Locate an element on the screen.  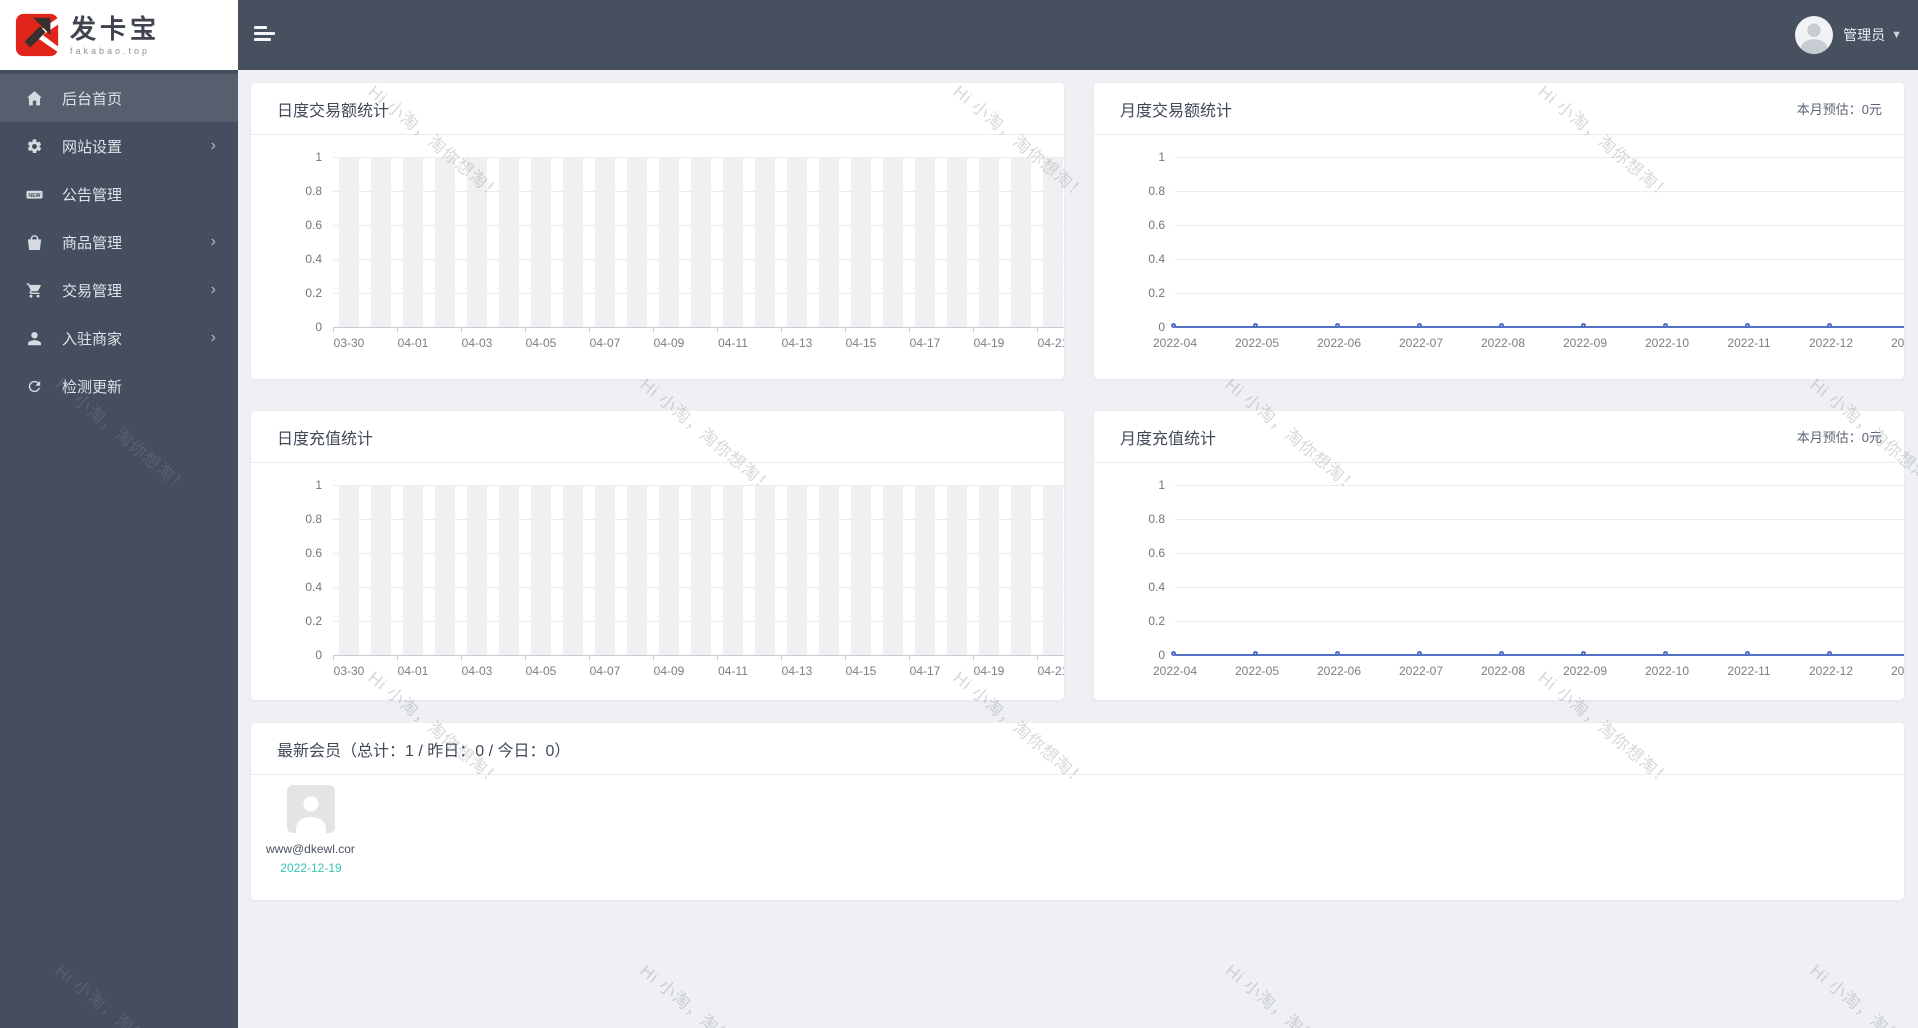
x-axis-label: 04-11 is located at coordinates (733, 671).